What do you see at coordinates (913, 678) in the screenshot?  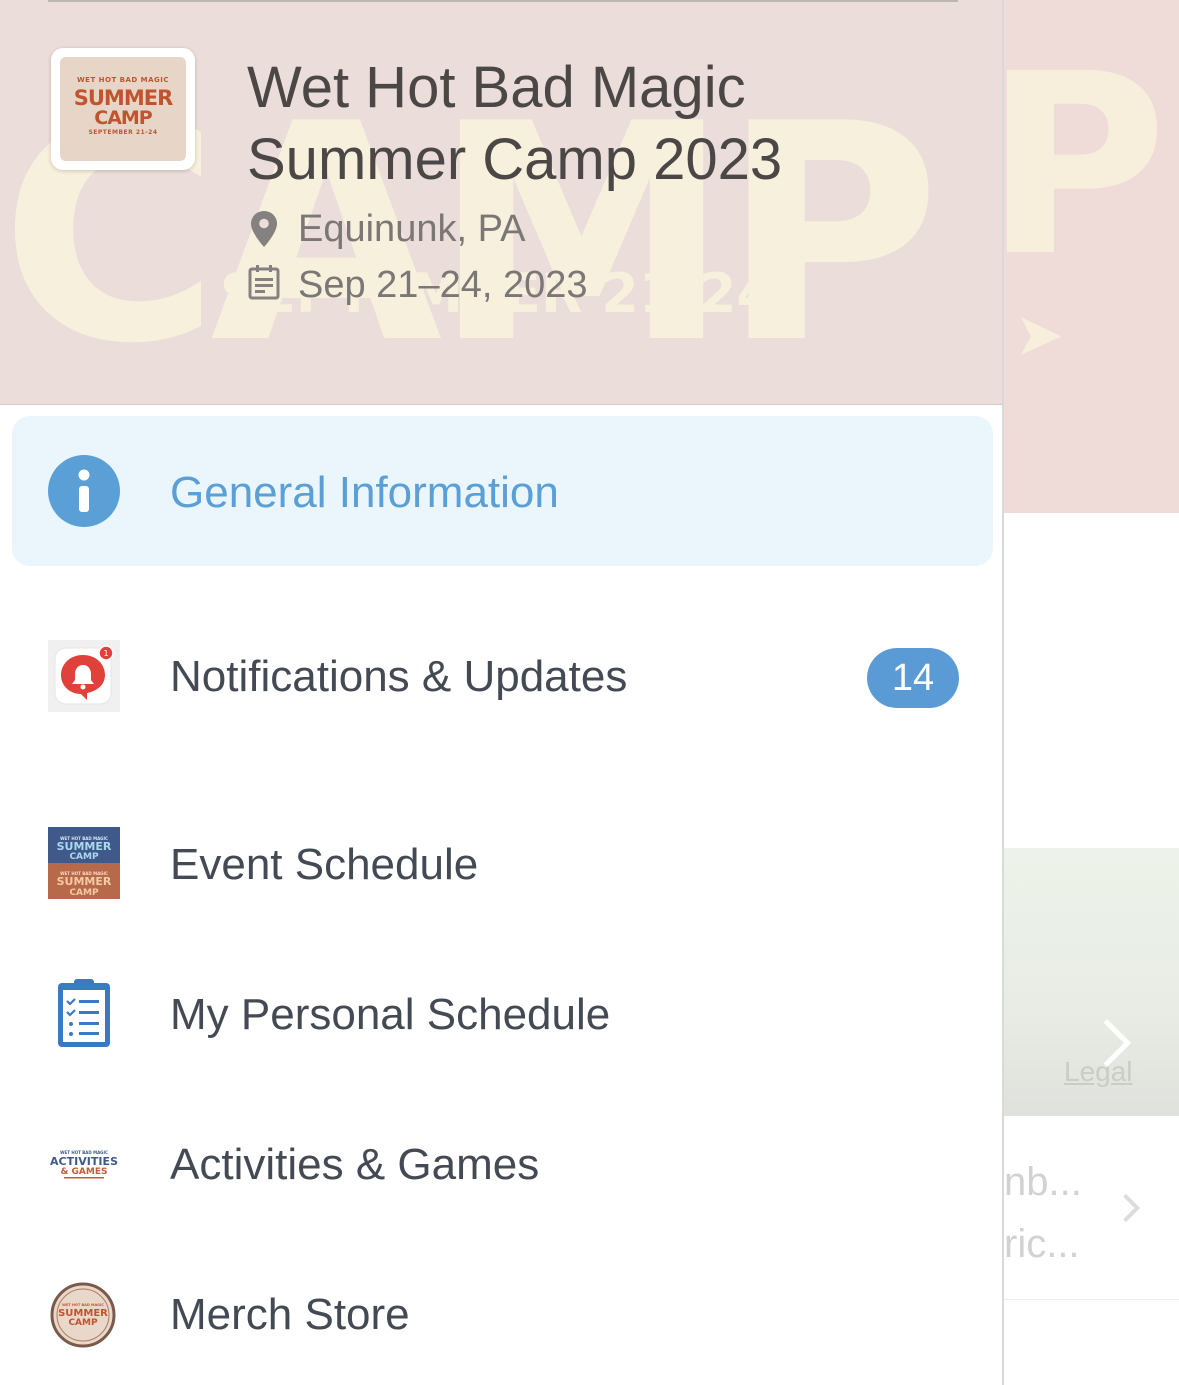 I see `unread-count-badge: 14` at bounding box center [913, 678].